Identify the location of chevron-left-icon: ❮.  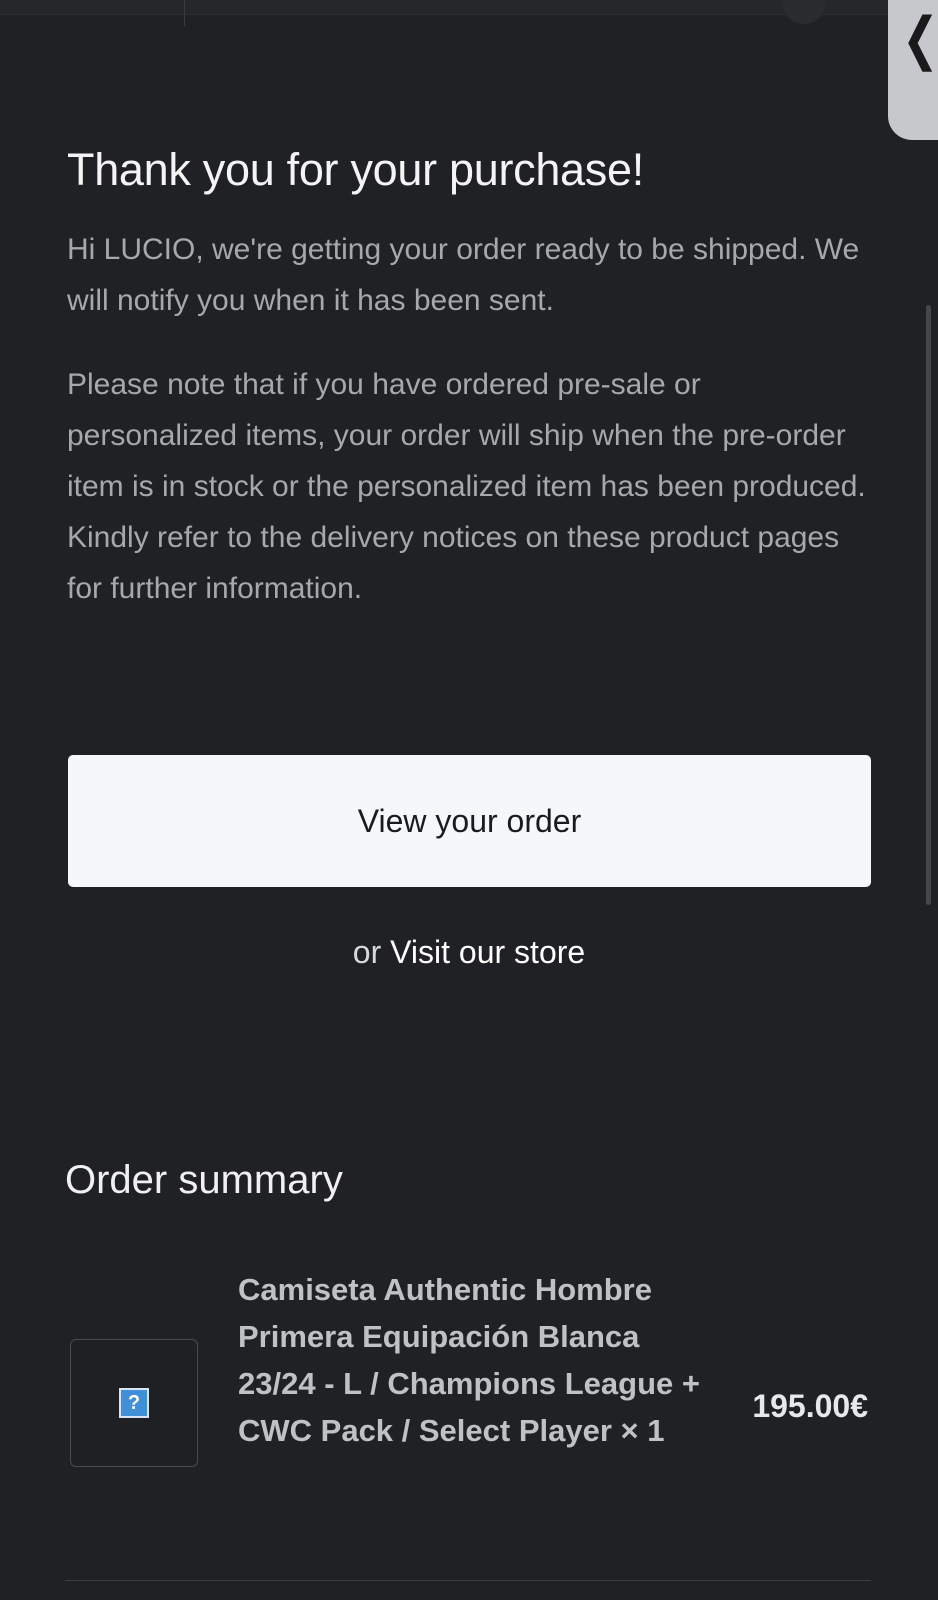
(920, 39).